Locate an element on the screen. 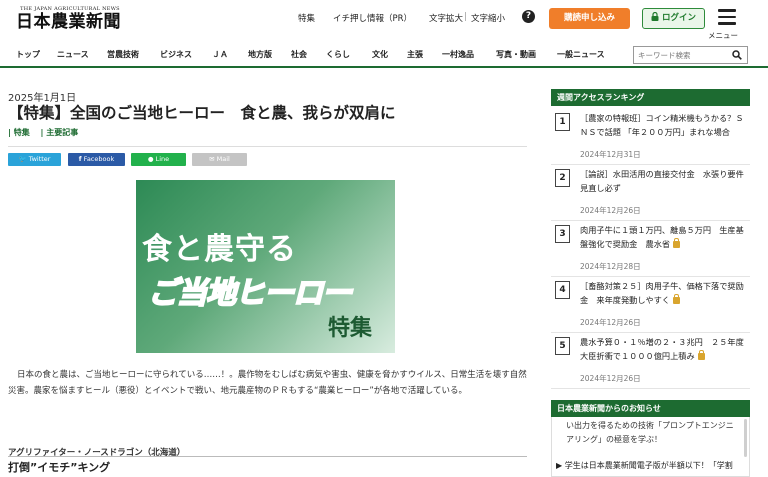  ranking-item: 2 ［論説］水田活用の直接交付金 水張り要件見直し必ず 2024年12月26日 is located at coordinates (650, 193).